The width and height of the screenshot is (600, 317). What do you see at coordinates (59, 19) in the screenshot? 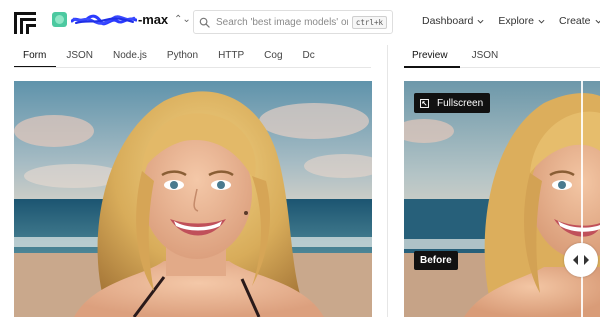
I see `model-avatar` at bounding box center [59, 19].